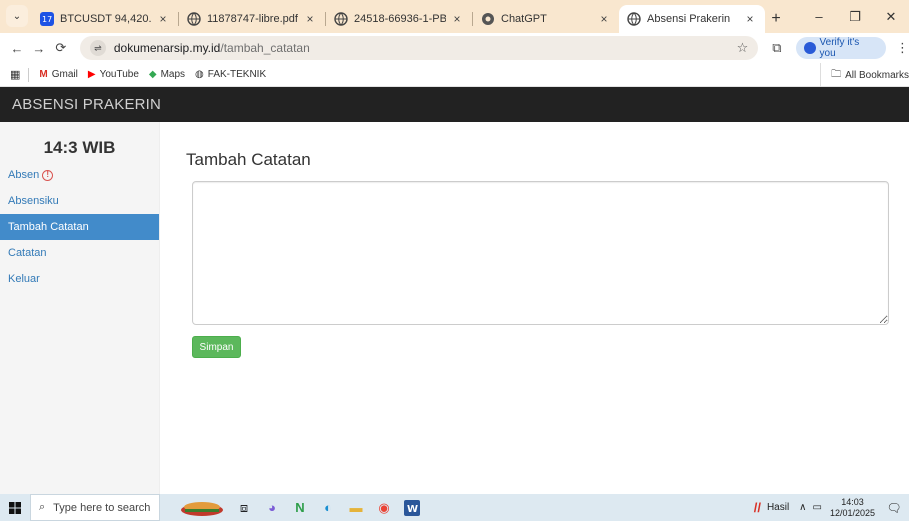 This screenshot has width=909, height=521. Describe the element at coordinates (79, 175) in the screenshot. I see `sidebar-item-absen: Absen!` at that location.